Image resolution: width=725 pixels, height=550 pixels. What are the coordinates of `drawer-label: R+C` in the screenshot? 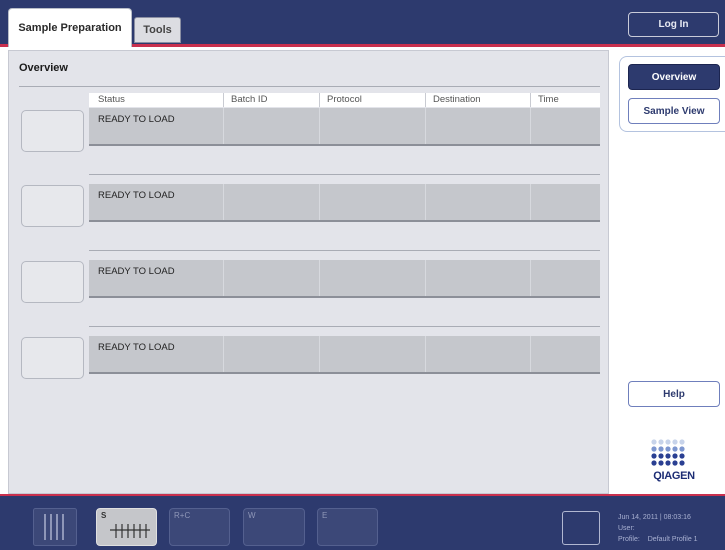 It's located at (182, 515).